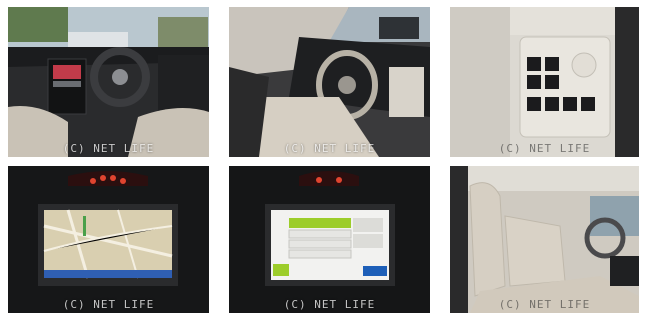  I want to click on switch-panel-image, so click(544, 82).